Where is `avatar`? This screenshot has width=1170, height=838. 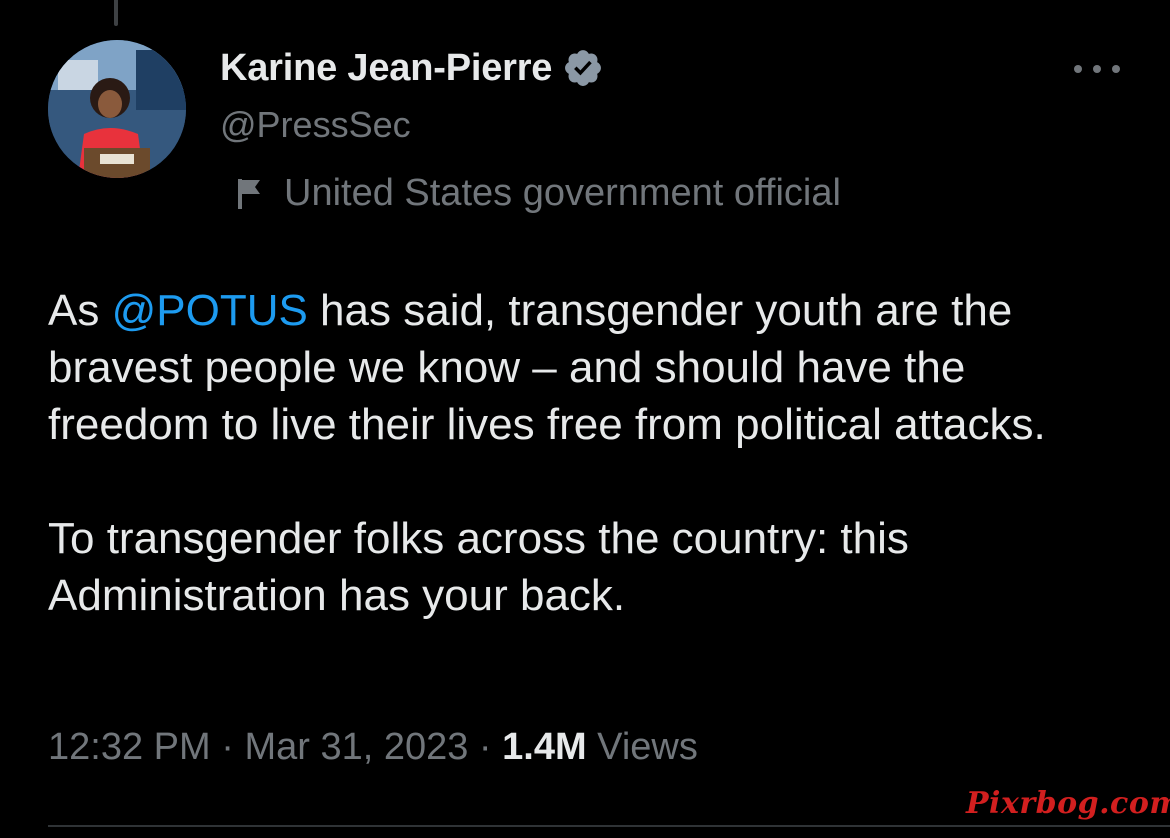 avatar is located at coordinates (117, 109).